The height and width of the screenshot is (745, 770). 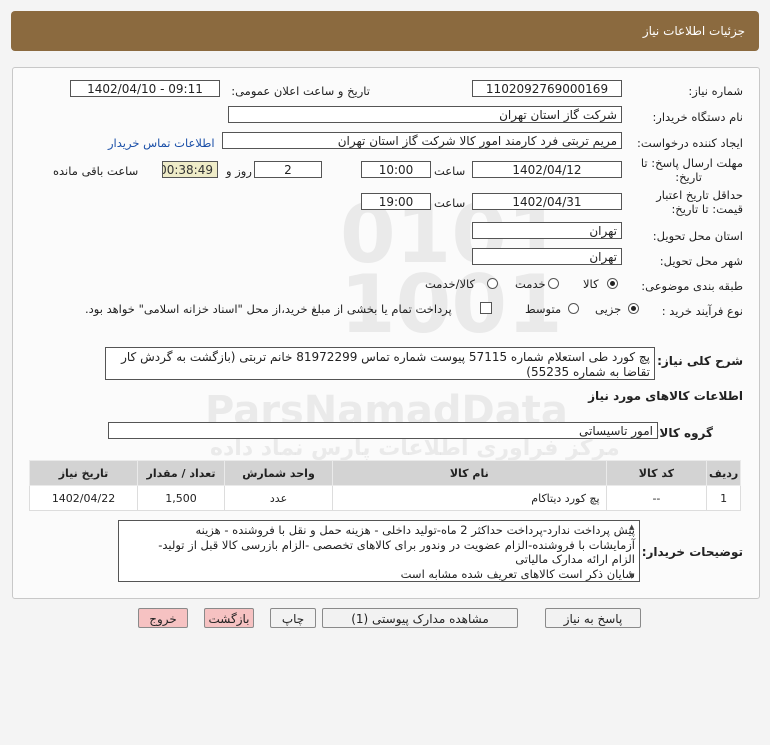 What do you see at coordinates (229, 618) in the screenshot?
I see `back-button: بازگشت` at bounding box center [229, 618].